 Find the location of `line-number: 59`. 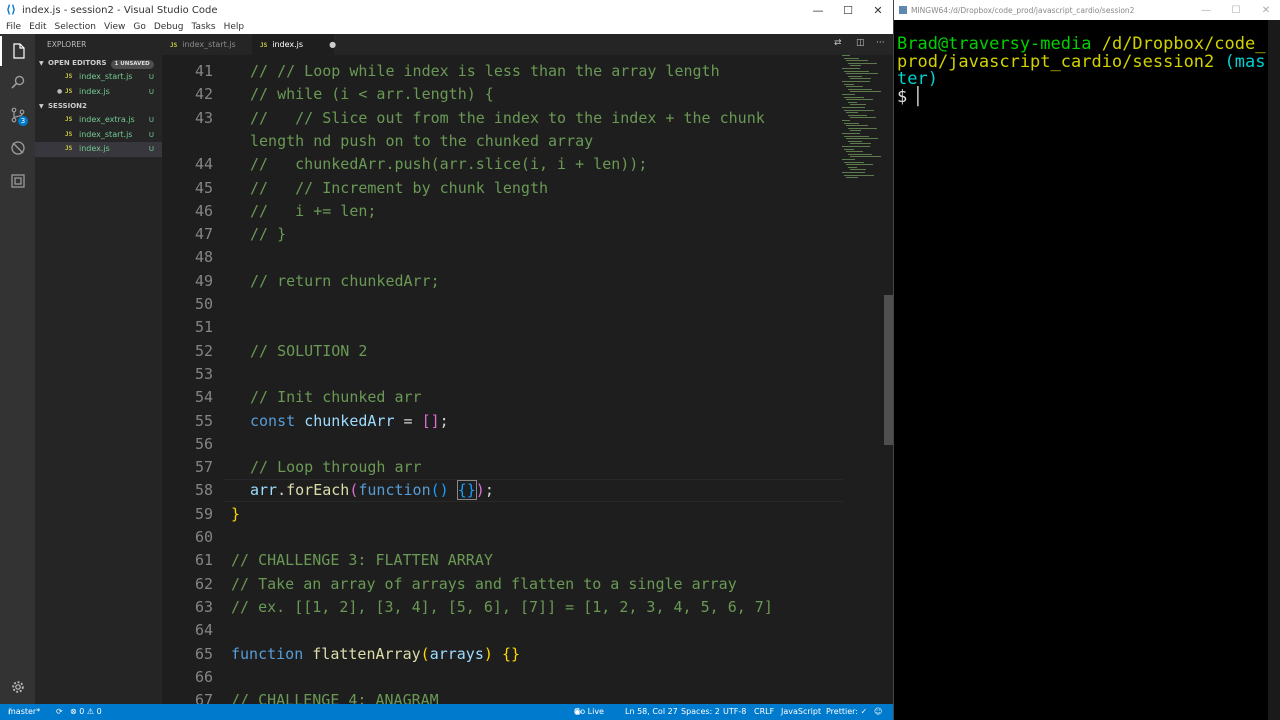

line-number: 59 is located at coordinates (203, 513).